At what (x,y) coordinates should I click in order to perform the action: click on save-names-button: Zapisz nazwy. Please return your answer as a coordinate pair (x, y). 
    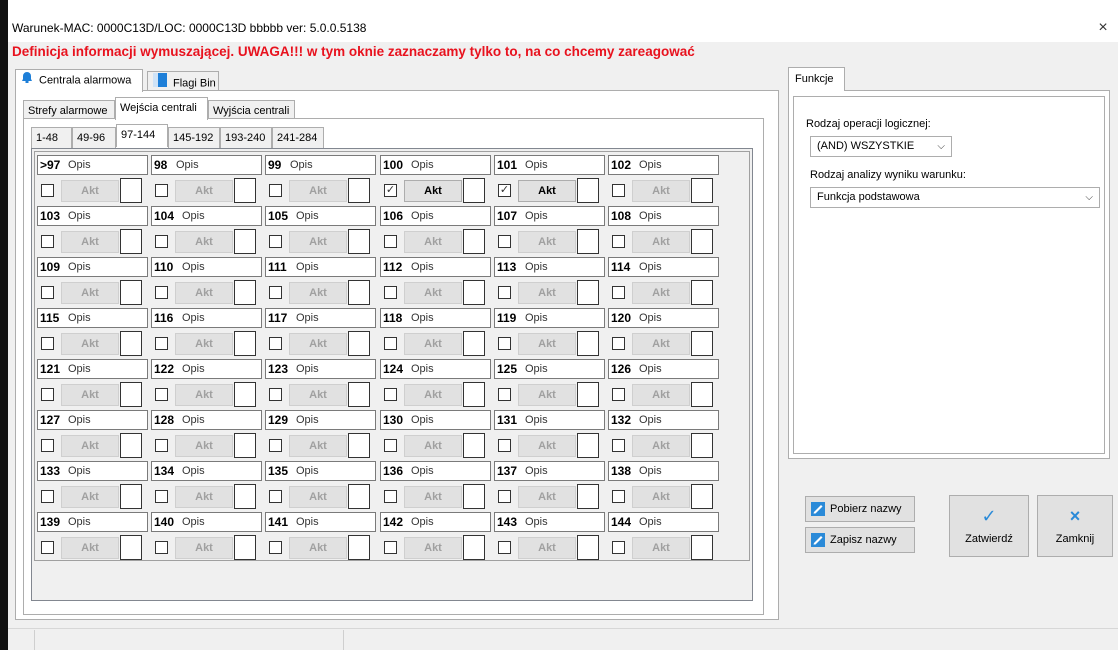
    Looking at the image, I should click on (860, 540).